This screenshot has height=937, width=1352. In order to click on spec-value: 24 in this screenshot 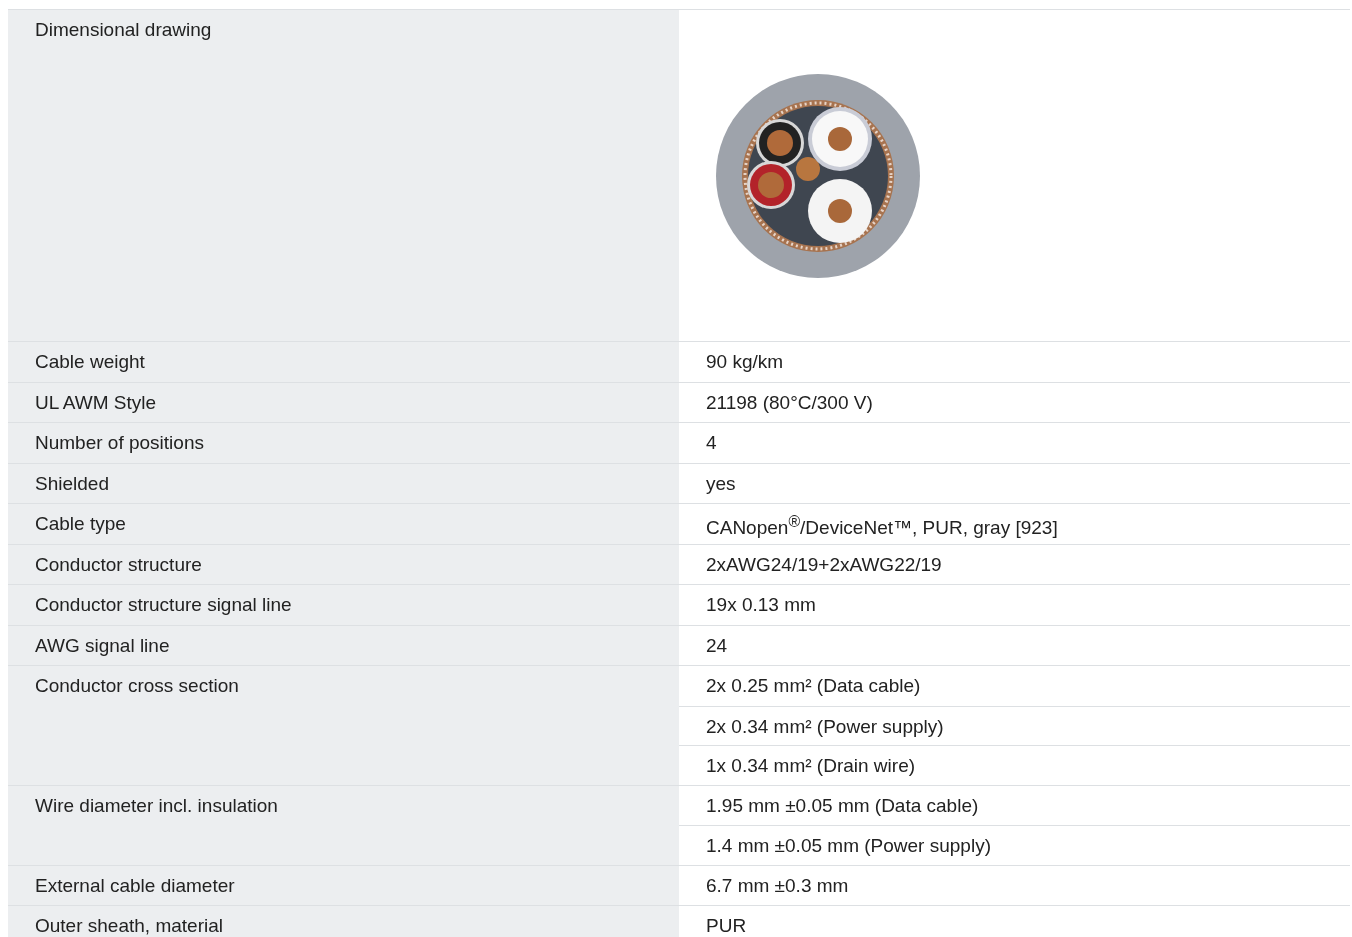, I will do `click(717, 645)`.